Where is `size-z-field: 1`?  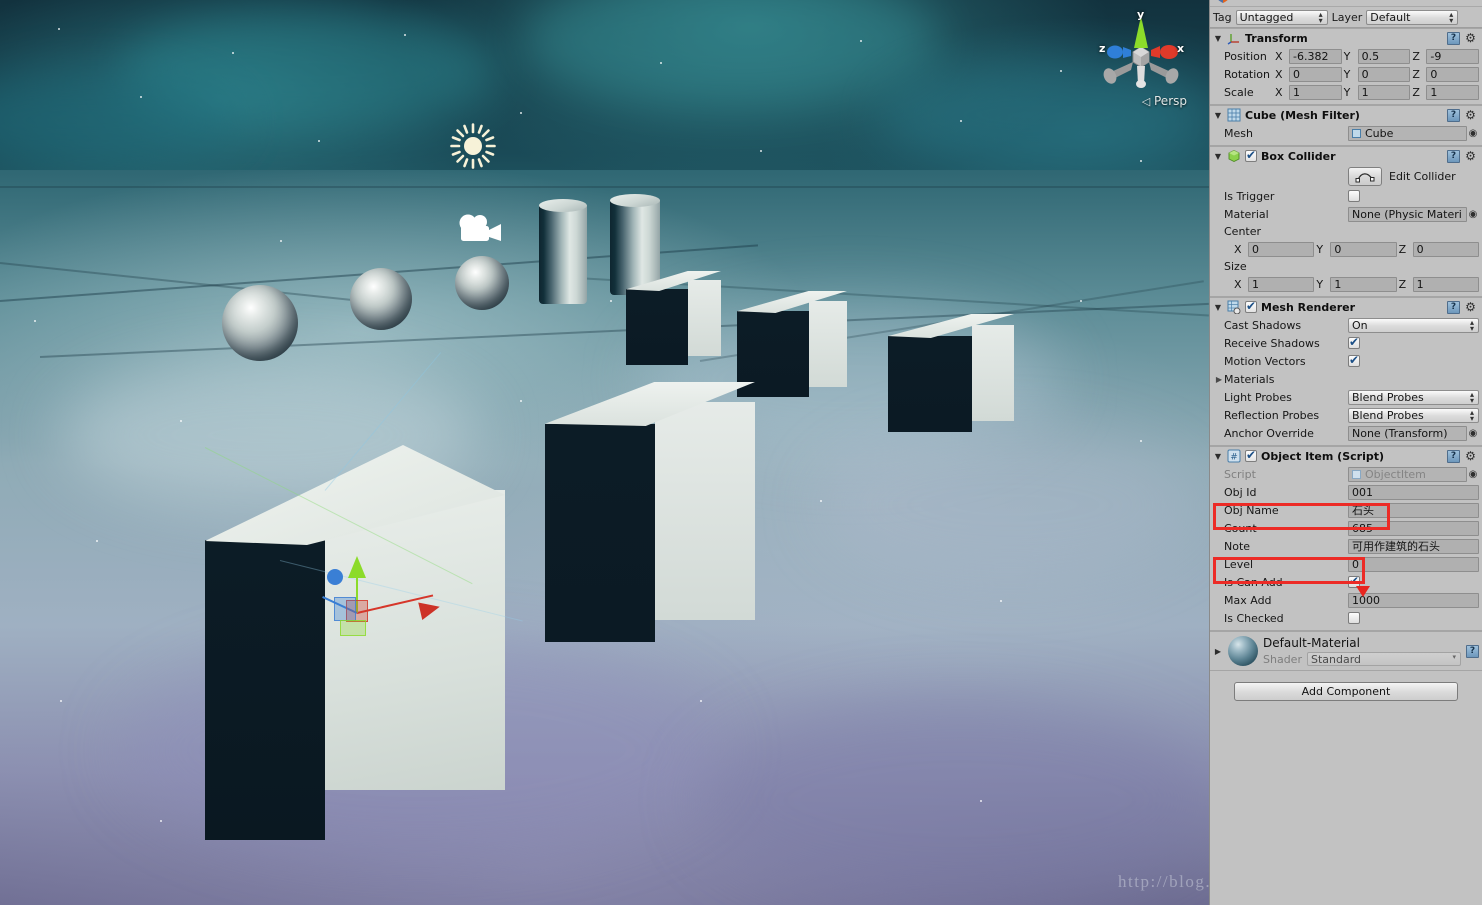 size-z-field: 1 is located at coordinates (1445, 284).